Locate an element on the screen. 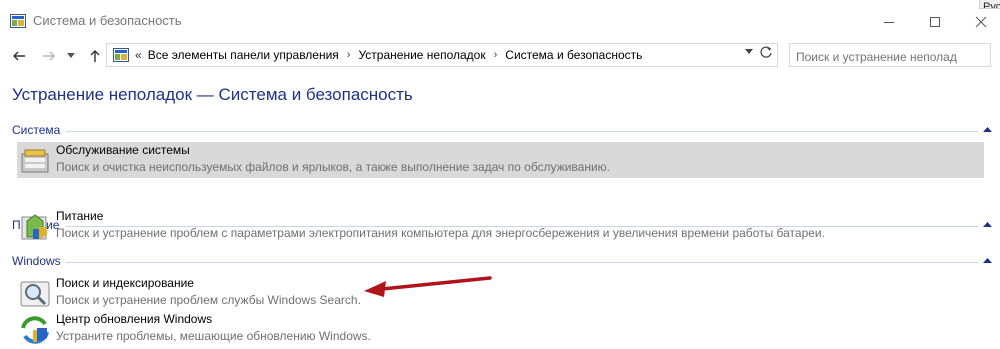  arrow-left-icon is located at coordinates (19, 56).